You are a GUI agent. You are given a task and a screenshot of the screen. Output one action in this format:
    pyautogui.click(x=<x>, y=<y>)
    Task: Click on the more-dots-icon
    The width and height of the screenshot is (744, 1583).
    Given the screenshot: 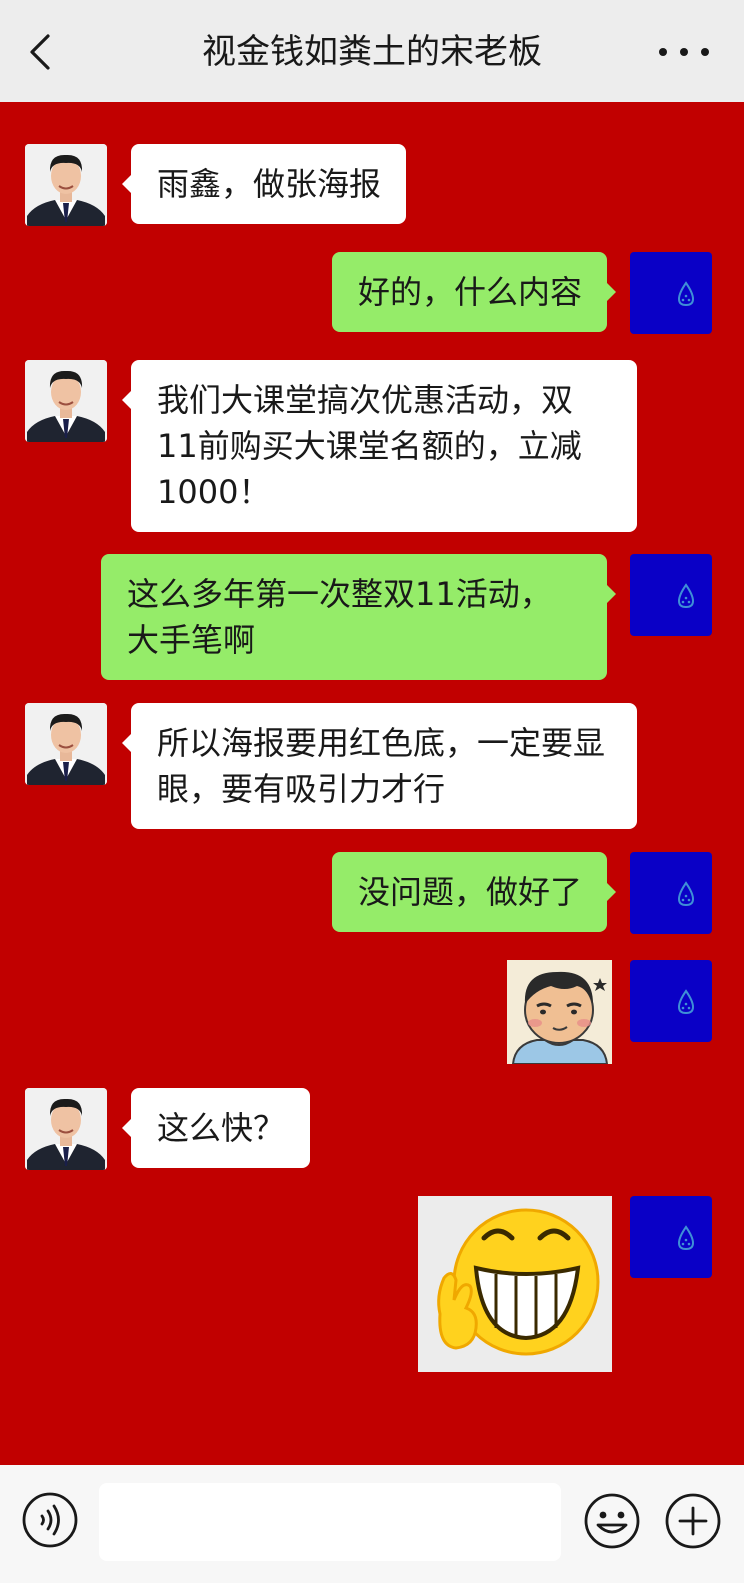 What is the action you would take?
    pyautogui.click(x=684, y=52)
    